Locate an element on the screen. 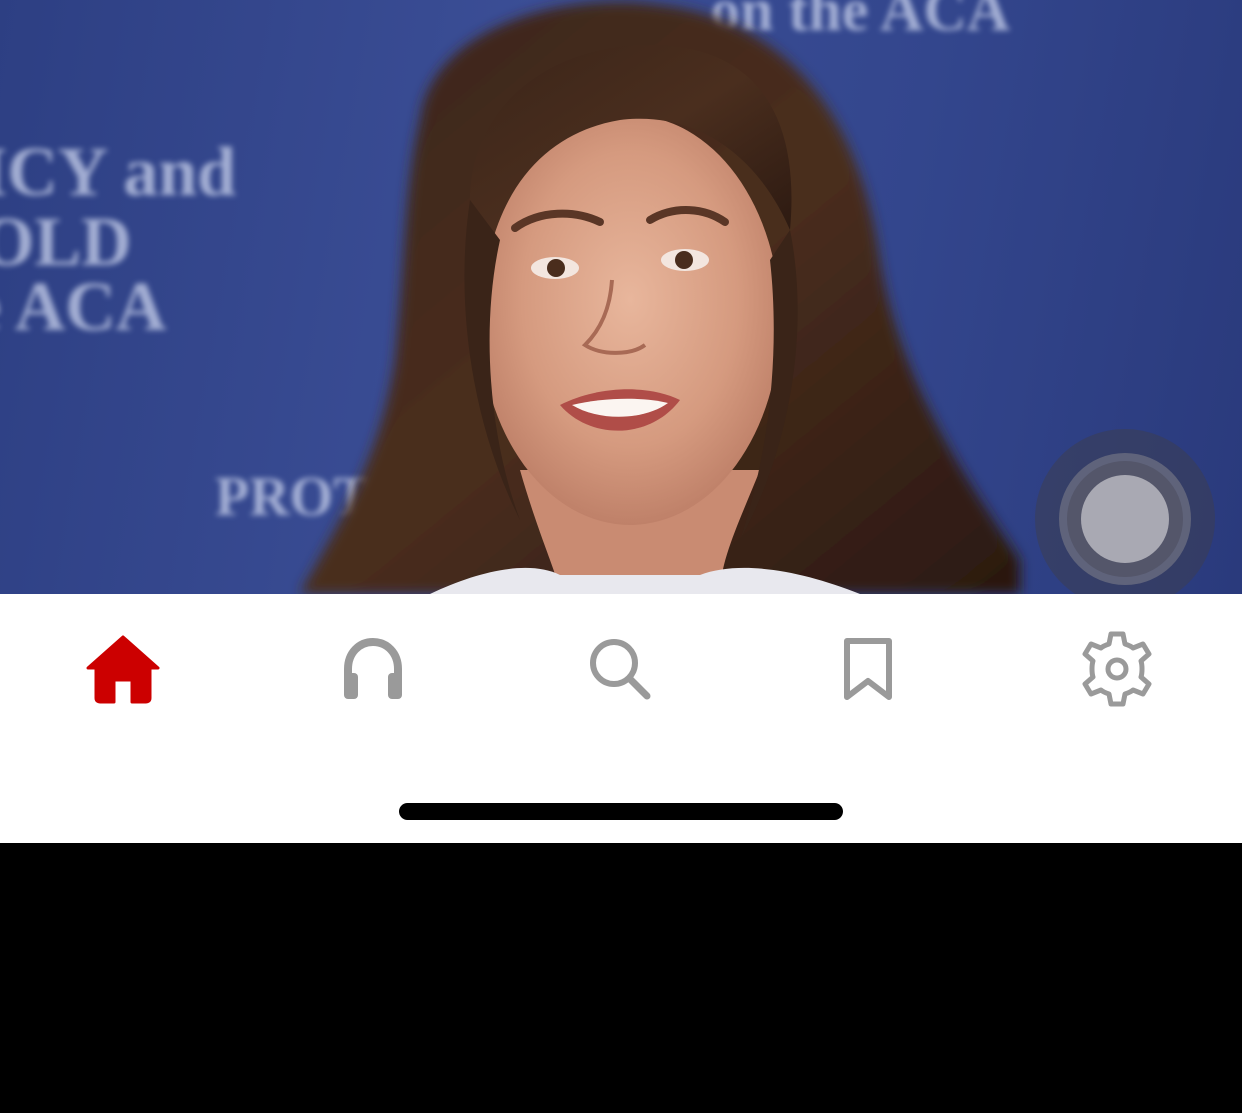 The width and height of the screenshot is (1242, 1113). home-icon is located at coordinates (123, 669).